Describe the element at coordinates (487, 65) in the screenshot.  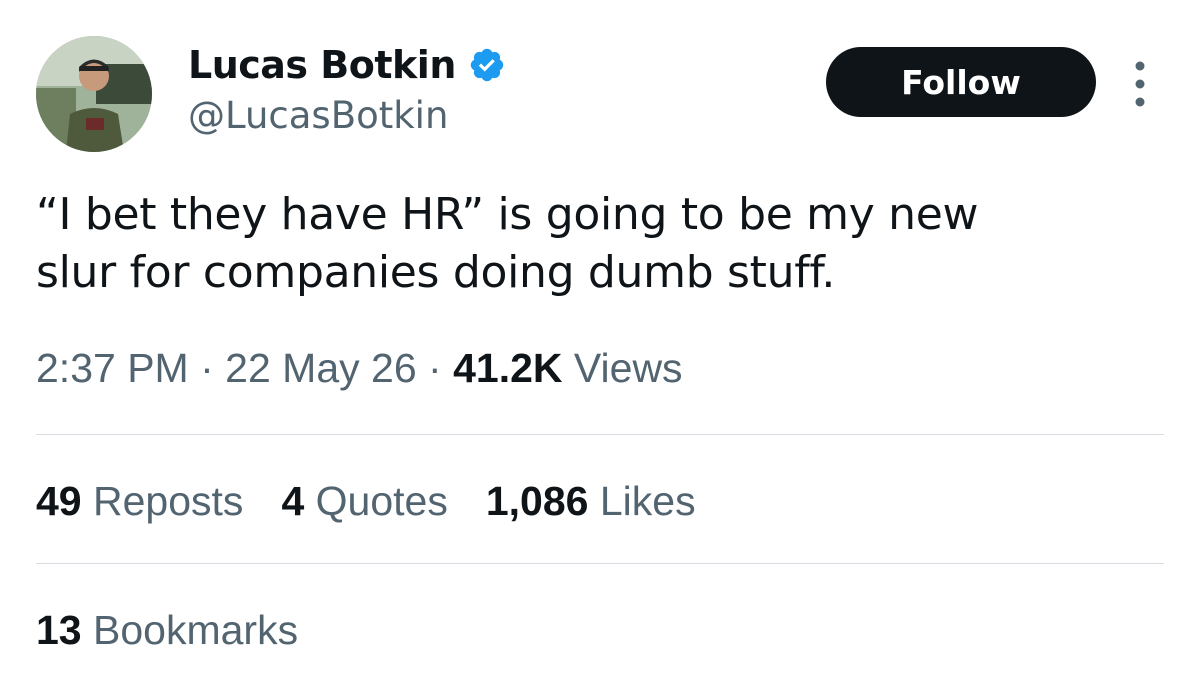
I see `verified-badge-icon` at that location.